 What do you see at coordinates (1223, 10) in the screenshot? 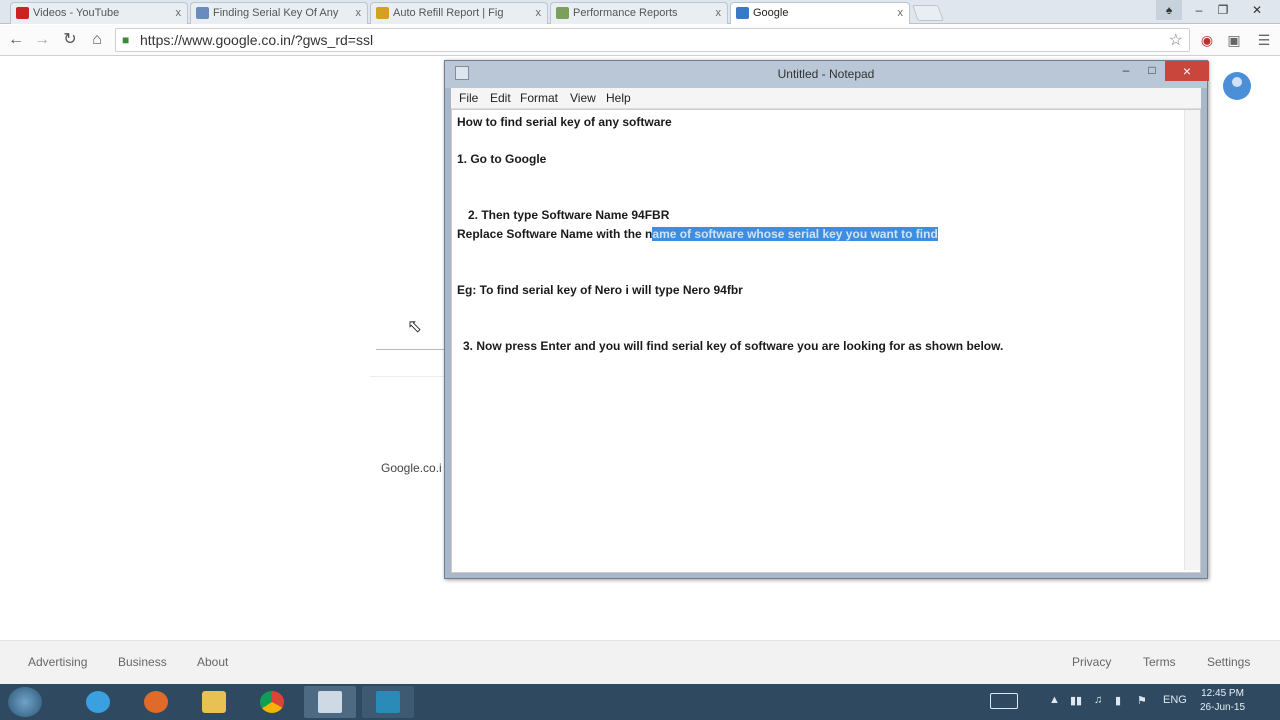
I see `restore-icon: ❐` at bounding box center [1223, 10].